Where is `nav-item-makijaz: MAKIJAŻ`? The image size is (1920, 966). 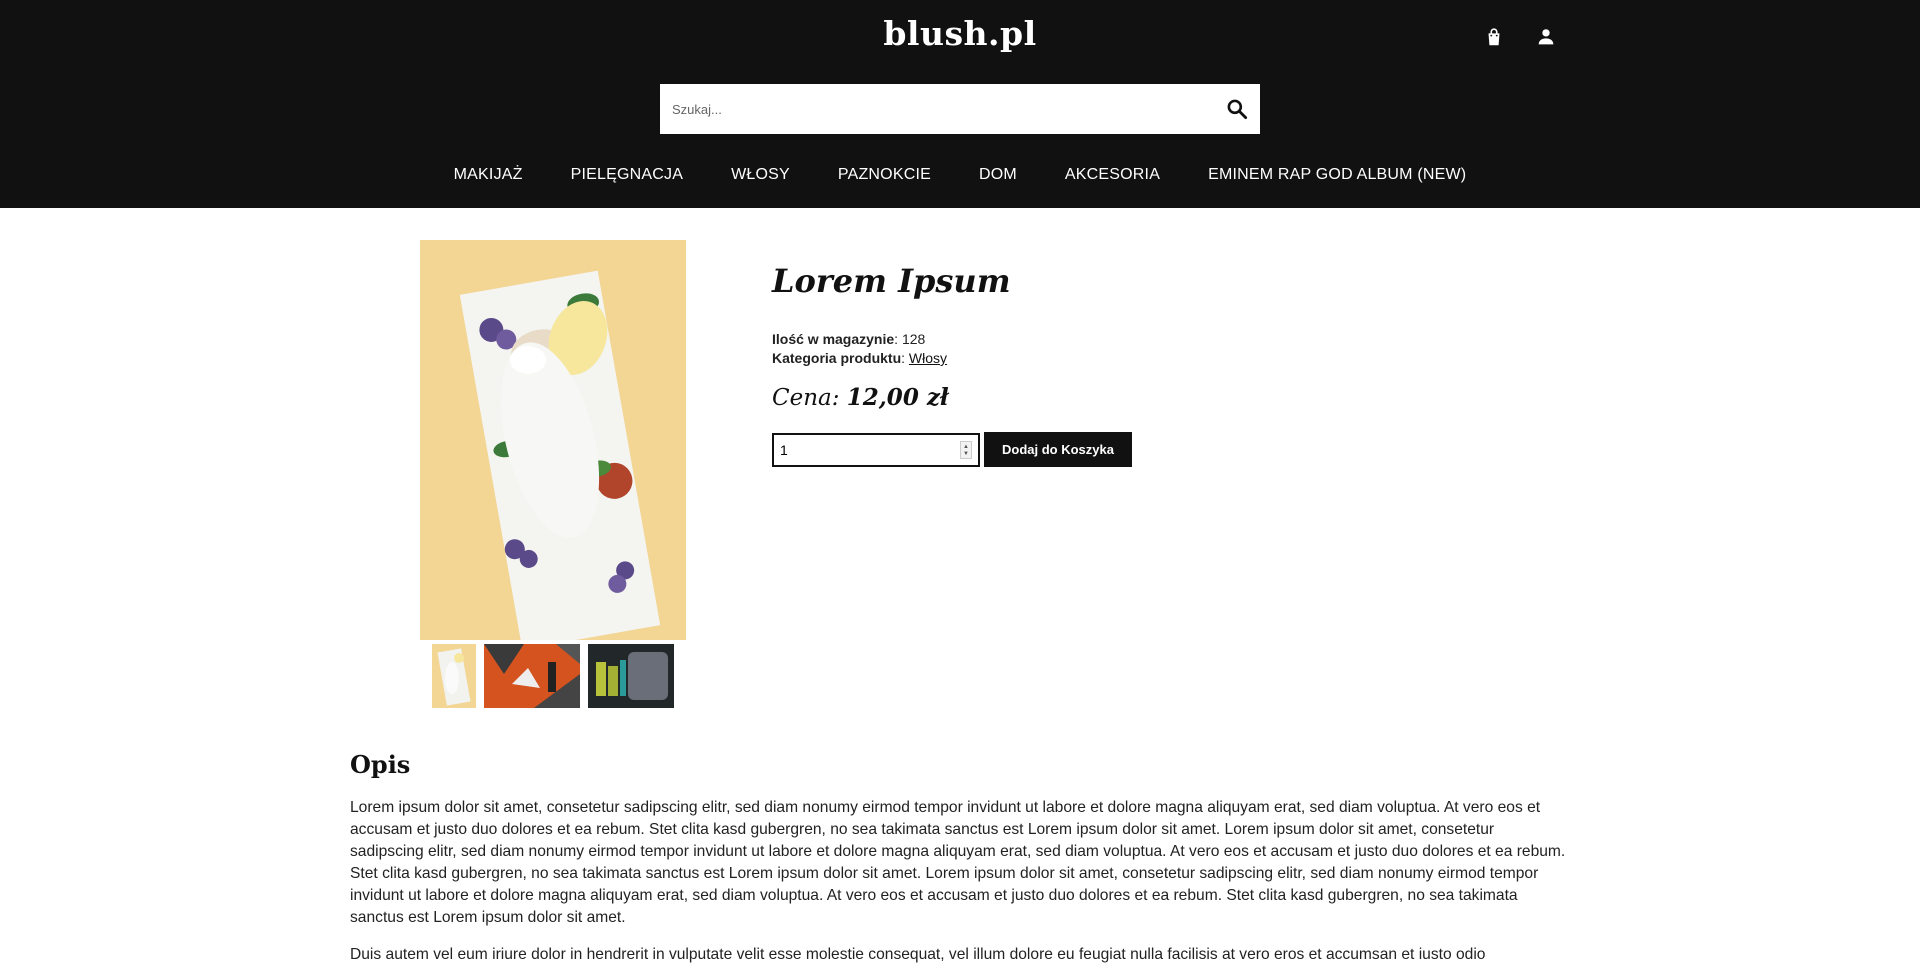 nav-item-makijaz: MAKIJAŻ is located at coordinates (488, 175).